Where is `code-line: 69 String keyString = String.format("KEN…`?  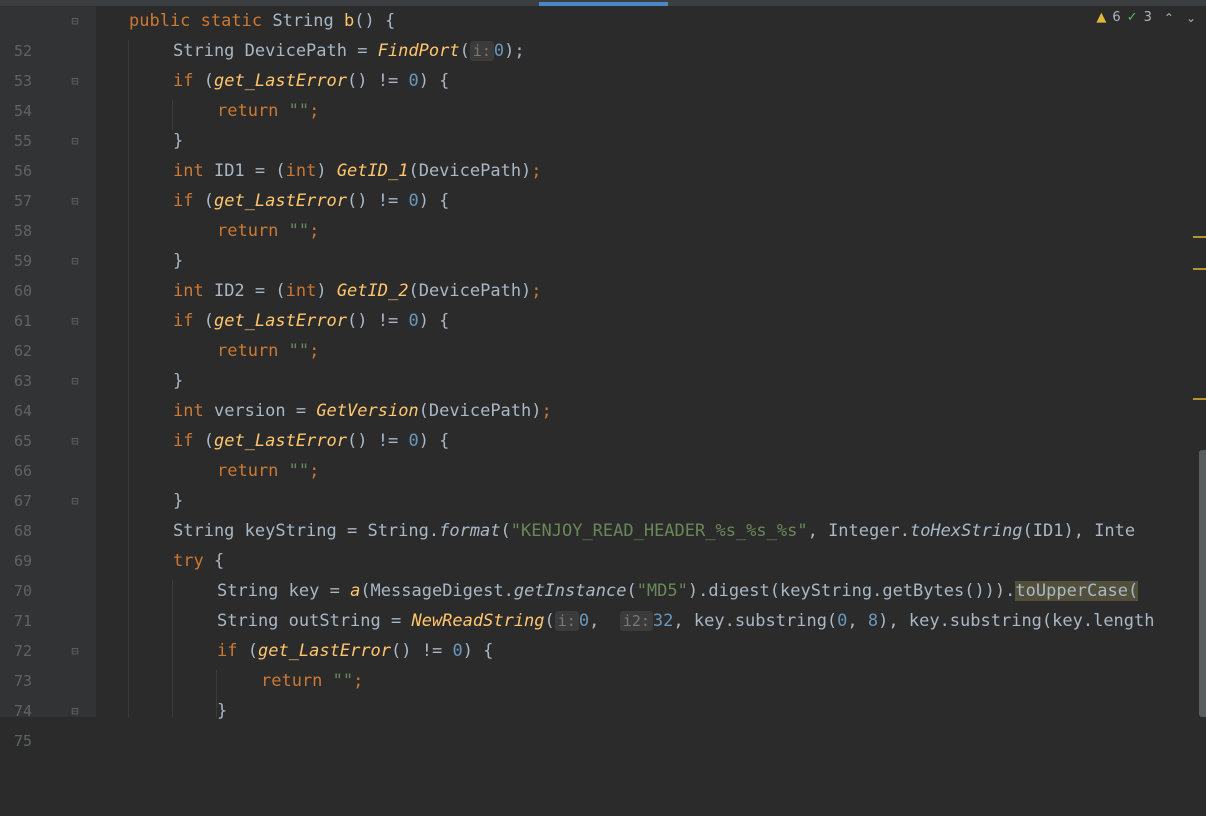
code-line: 69 String keyString = String.format("KEN… is located at coordinates (600, 543).